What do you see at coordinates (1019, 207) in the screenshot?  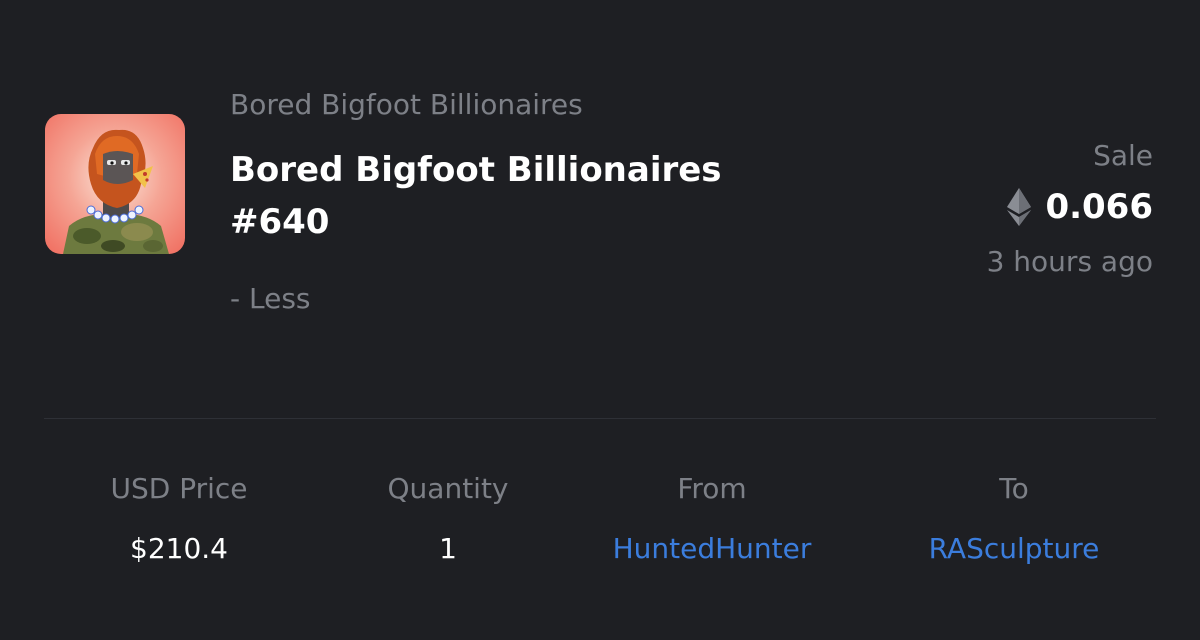 I see `ethereum-icon` at bounding box center [1019, 207].